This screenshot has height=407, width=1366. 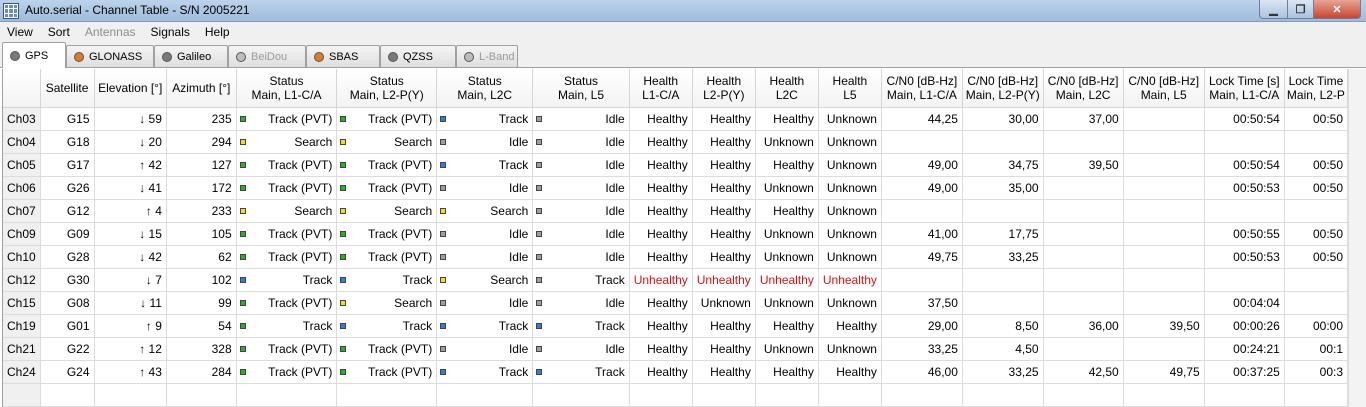 I want to click on column-header, so click(x=22, y=88).